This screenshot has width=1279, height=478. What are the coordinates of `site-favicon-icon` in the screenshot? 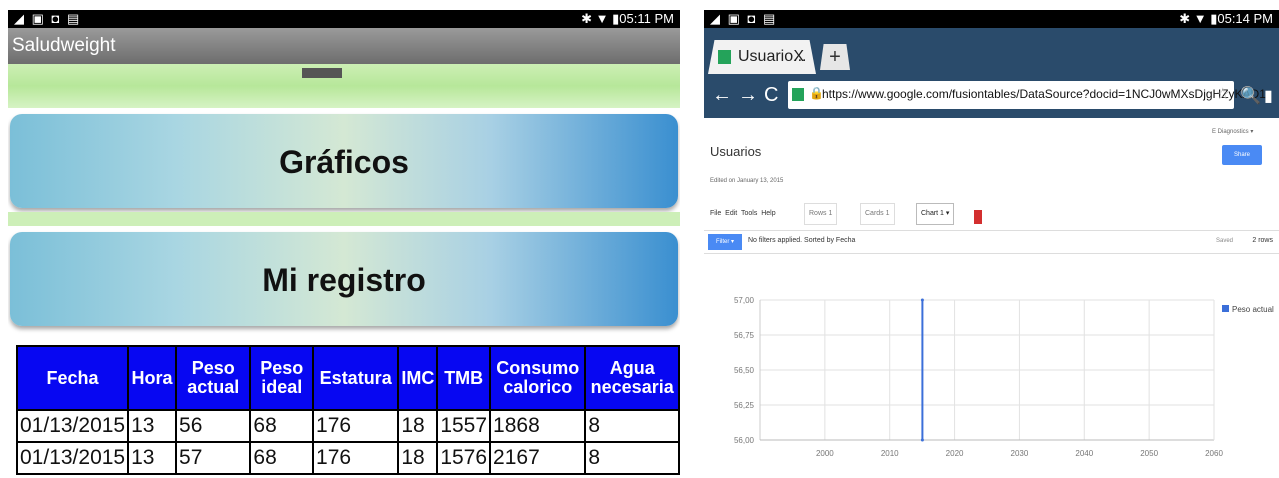 It's located at (798, 94).